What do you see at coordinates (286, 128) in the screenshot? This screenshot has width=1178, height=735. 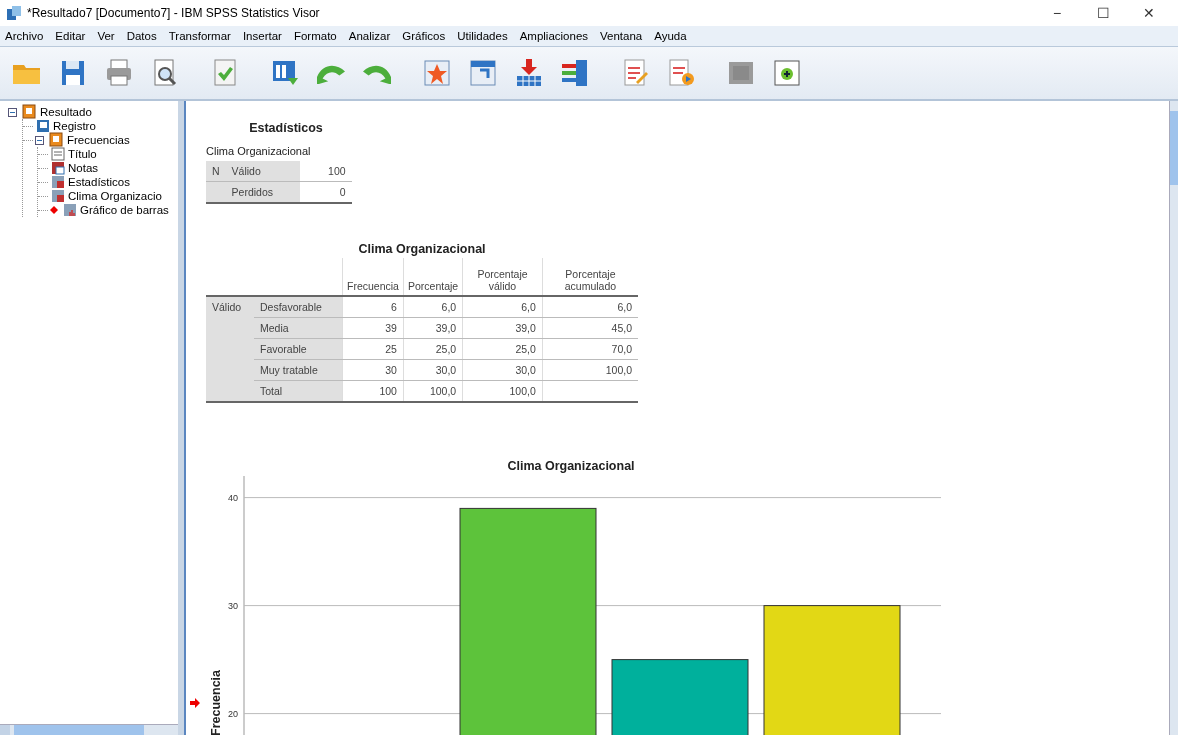 I see `table-title: Estadísticos` at bounding box center [286, 128].